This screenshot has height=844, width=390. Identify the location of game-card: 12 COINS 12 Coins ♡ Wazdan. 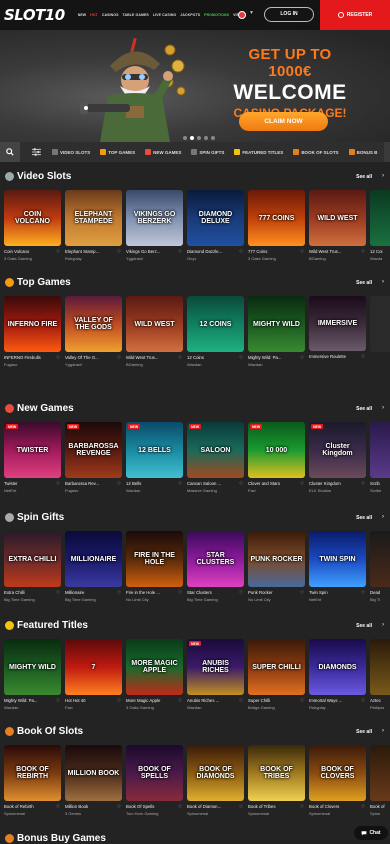
(215, 331).